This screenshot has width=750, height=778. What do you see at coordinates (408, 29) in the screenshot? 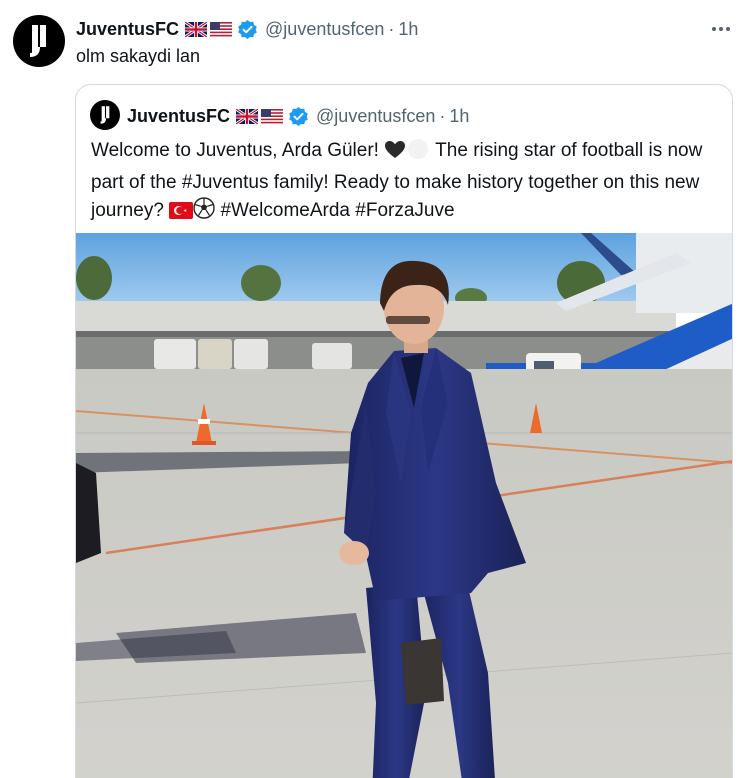
I see `tweet-time: 1h` at bounding box center [408, 29].